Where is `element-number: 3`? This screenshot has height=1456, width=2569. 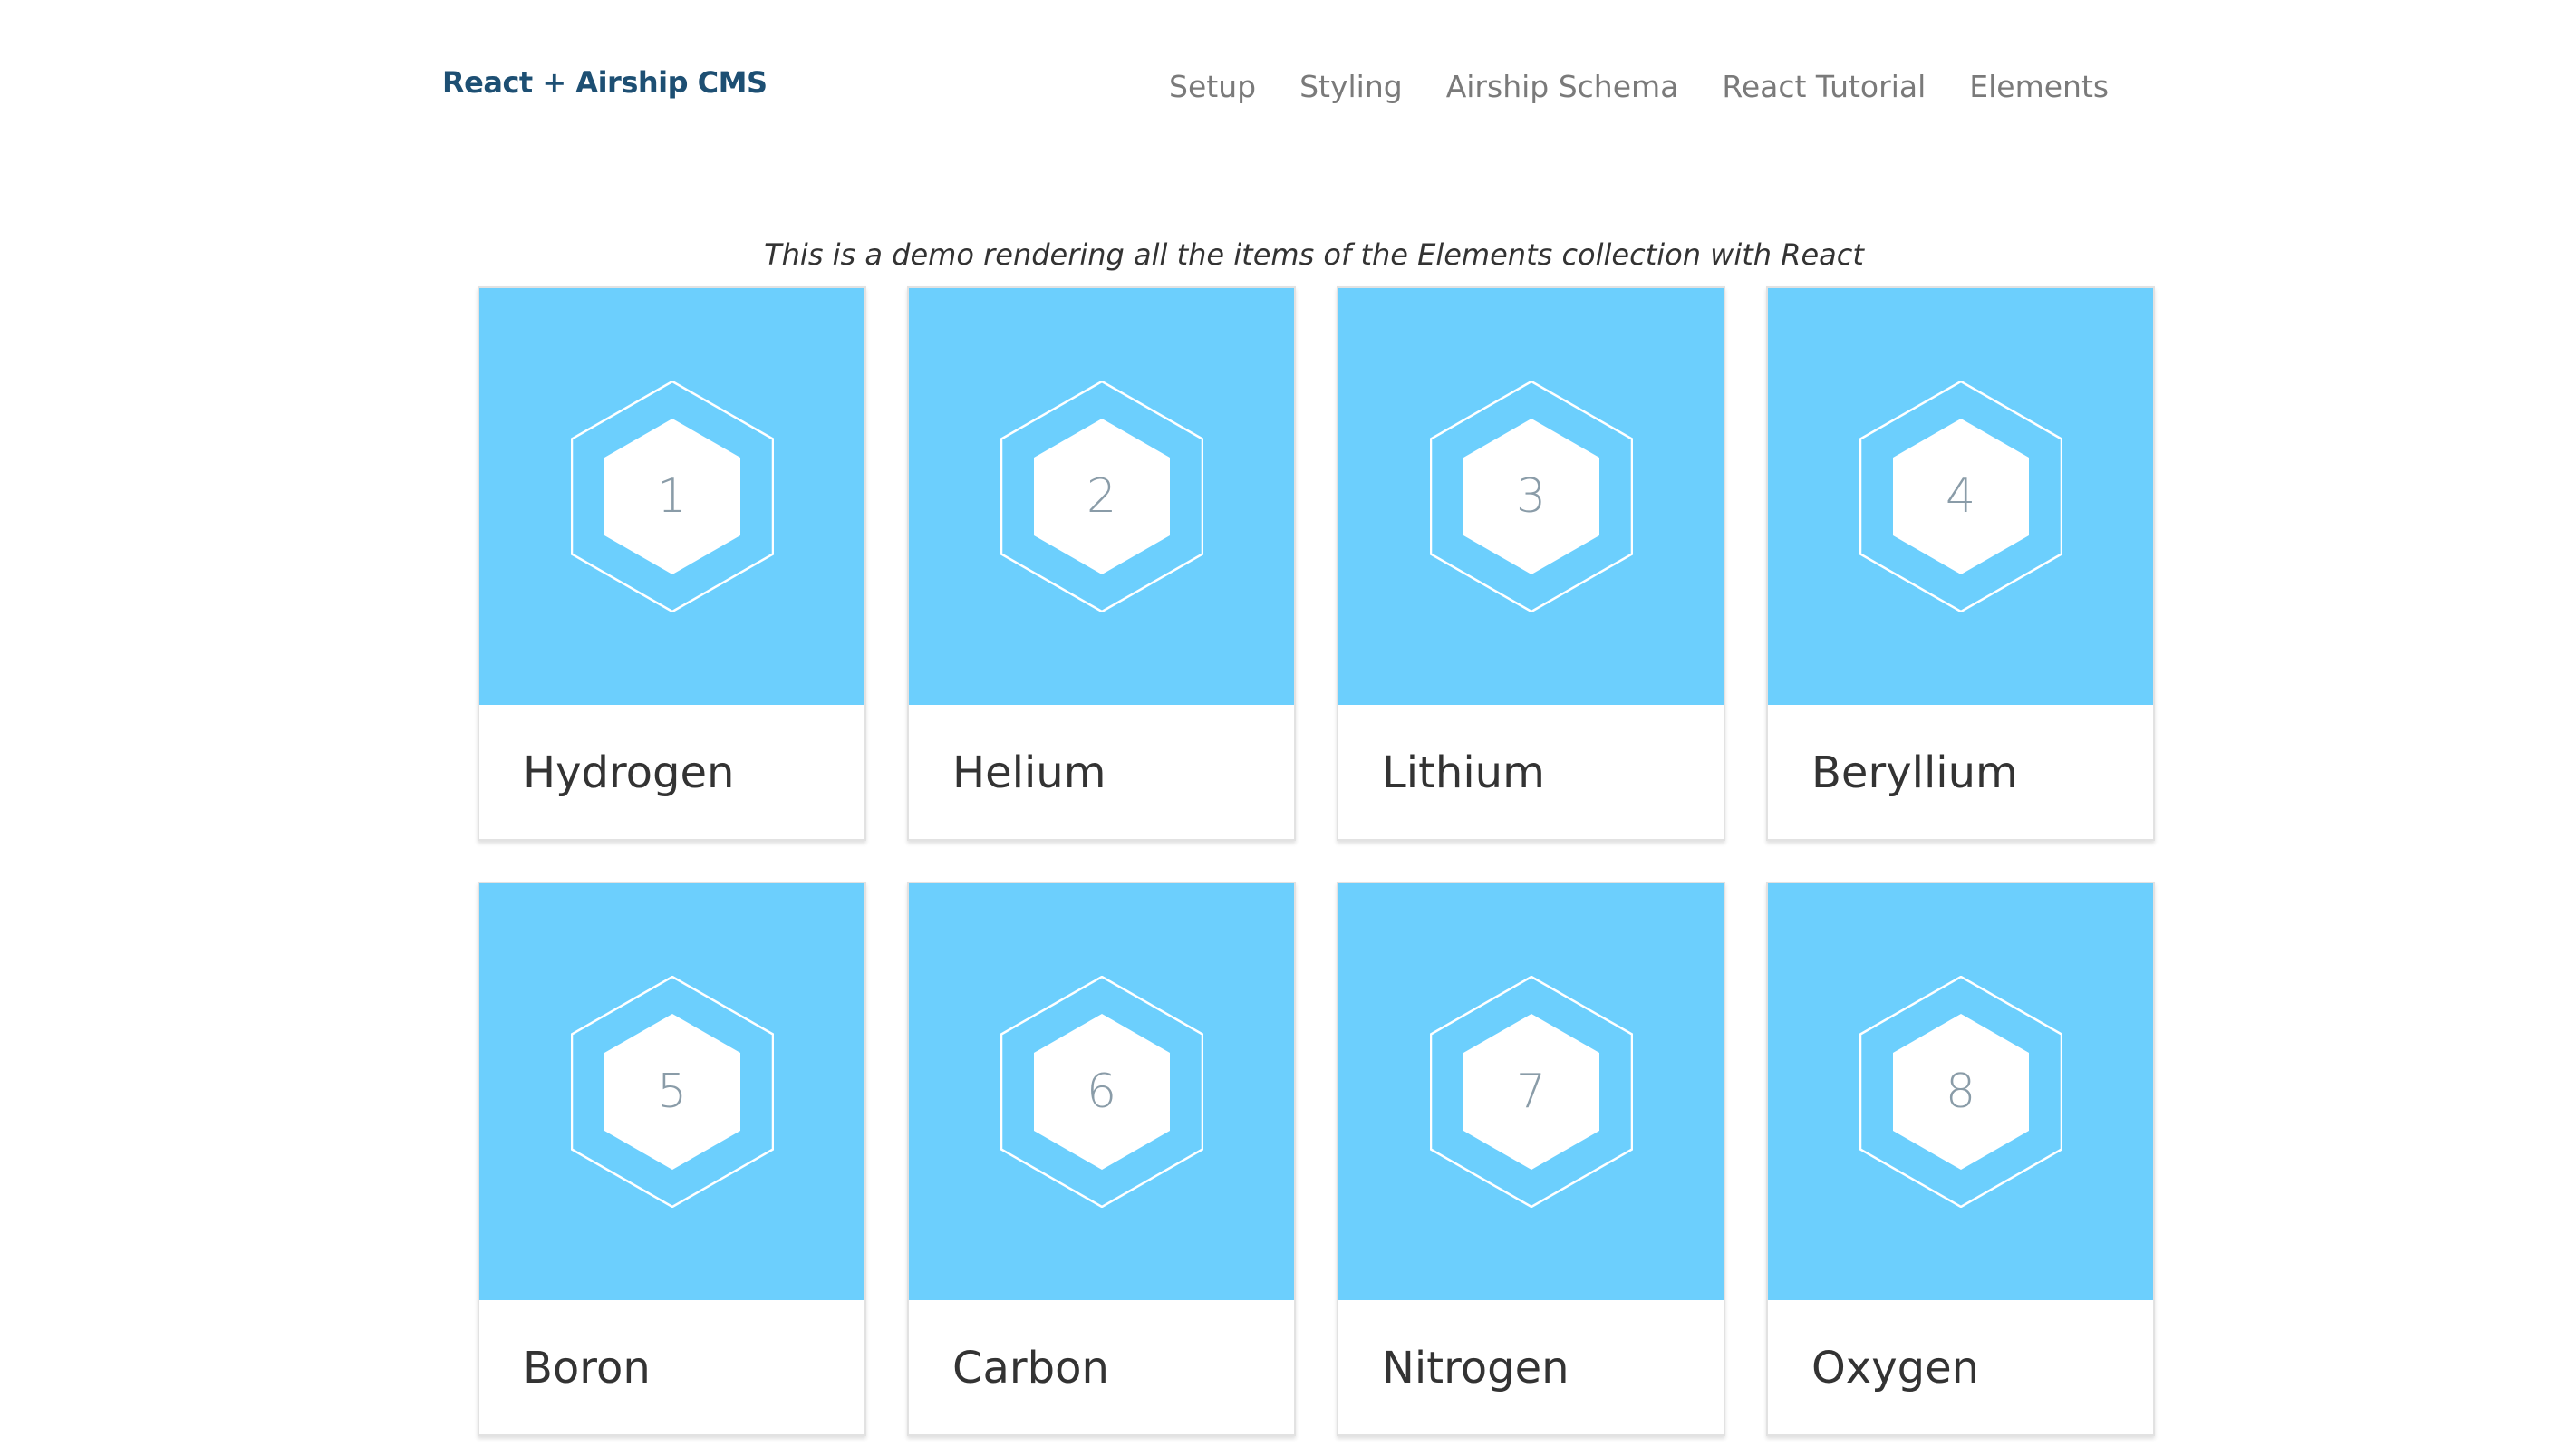
element-number: 3 is located at coordinates (1531, 496).